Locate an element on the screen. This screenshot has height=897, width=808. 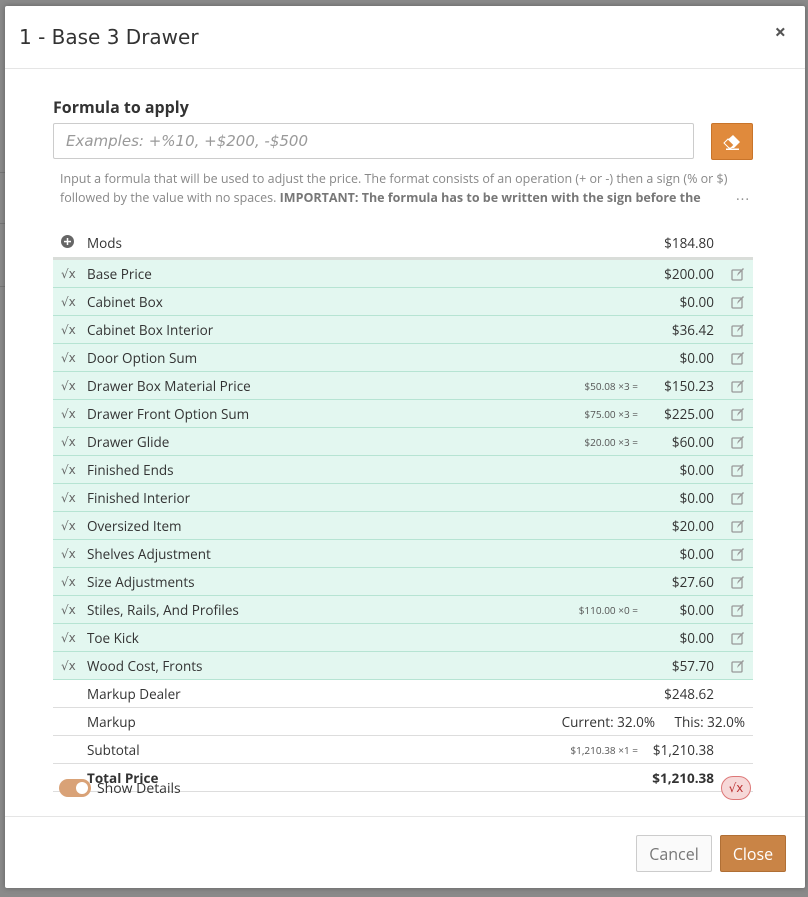
price-item-row: √x Cabinet Box Interior $36.42 is located at coordinates (403, 330).